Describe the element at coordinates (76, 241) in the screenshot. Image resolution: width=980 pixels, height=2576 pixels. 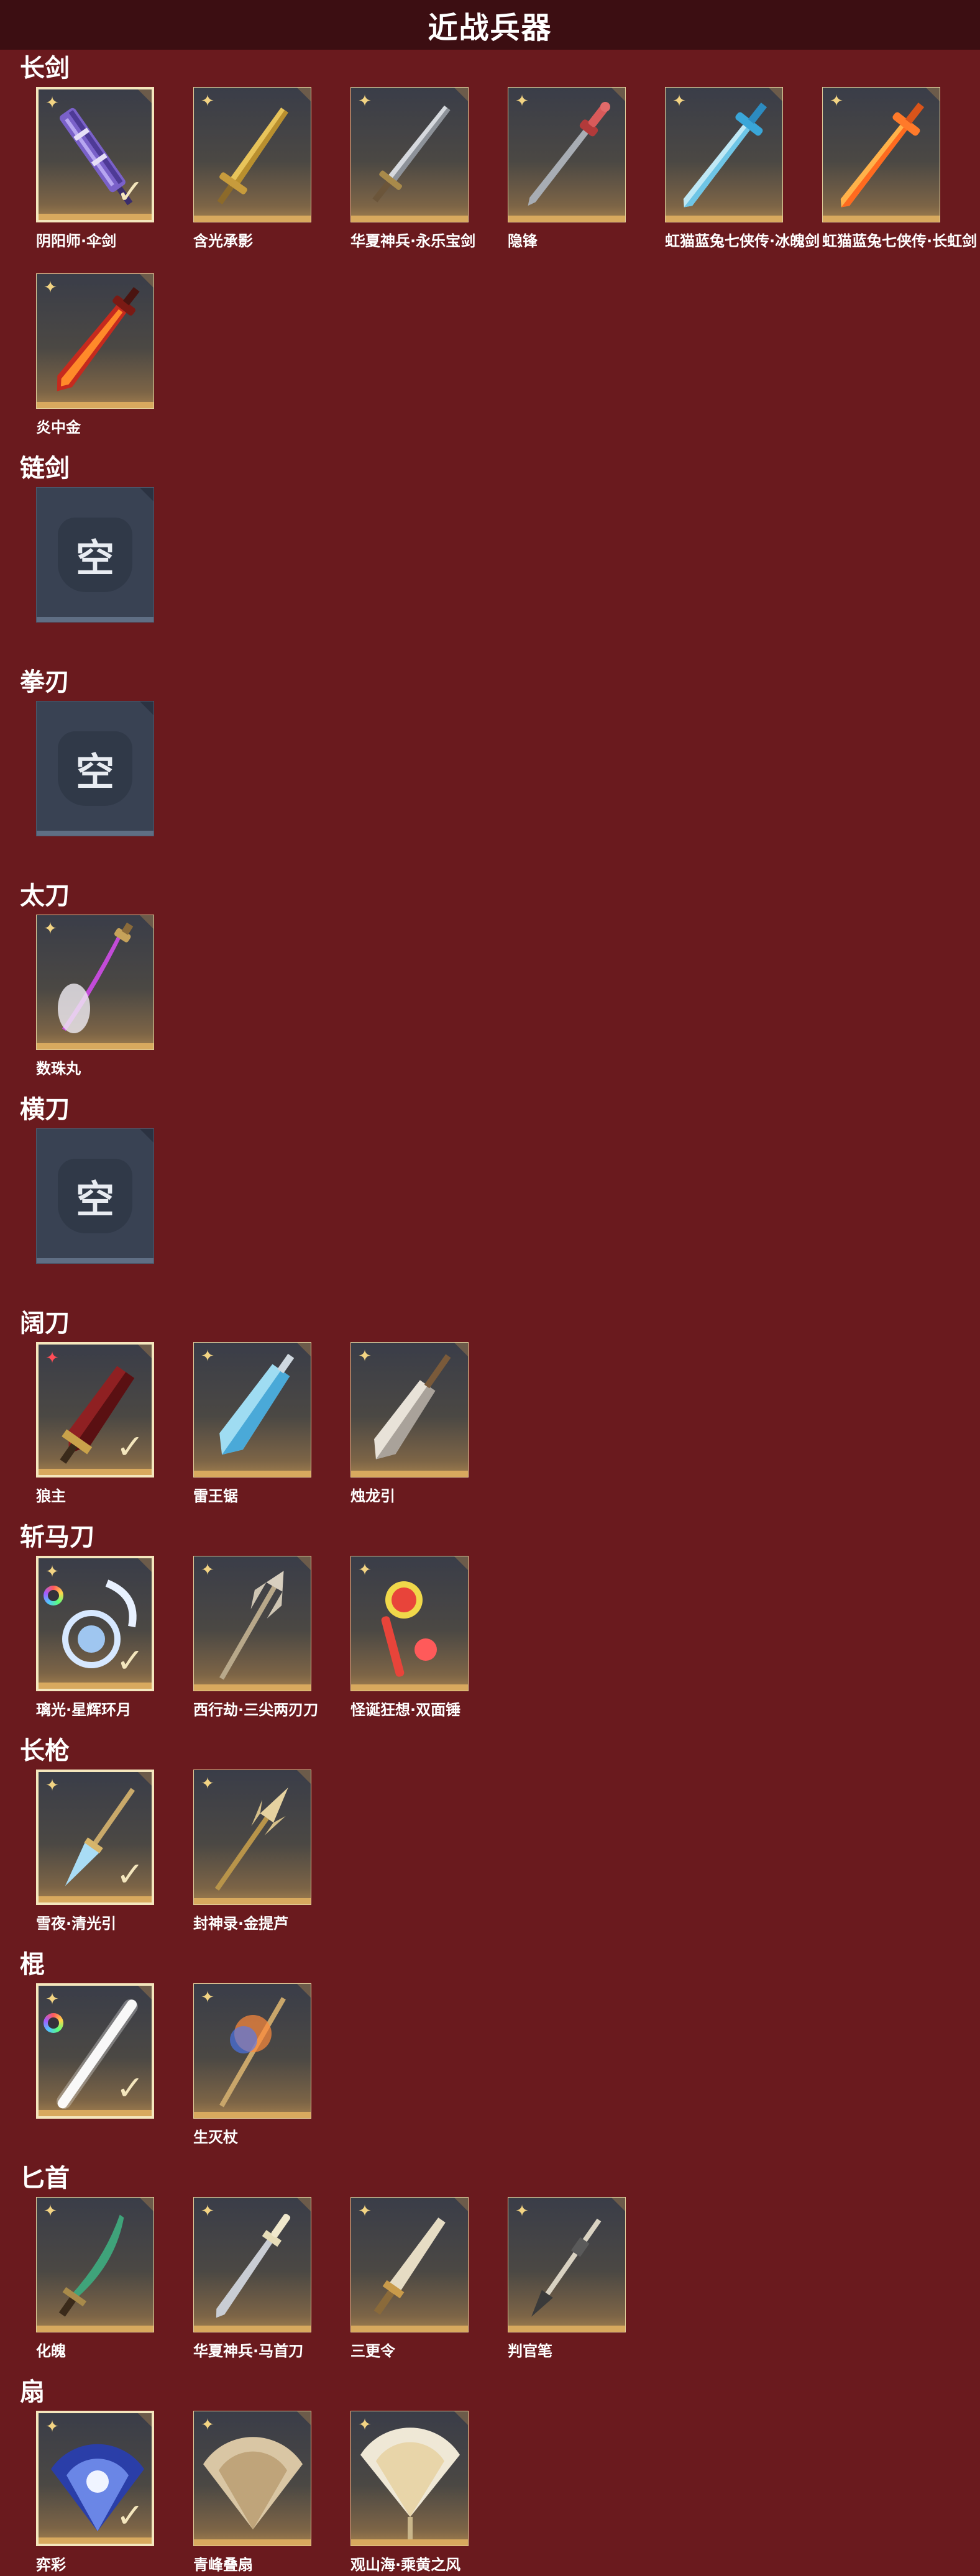
I see `weapon-name: 阴阳师·伞剑` at that location.